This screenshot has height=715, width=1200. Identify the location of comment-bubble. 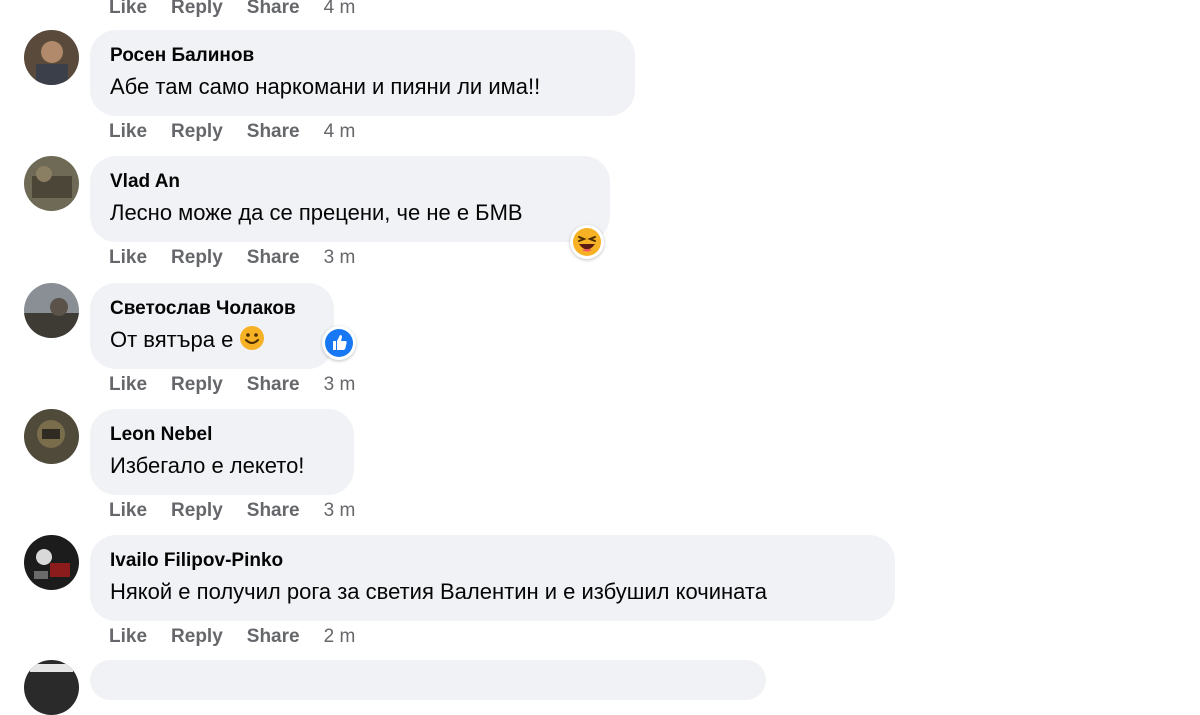
(428, 680).